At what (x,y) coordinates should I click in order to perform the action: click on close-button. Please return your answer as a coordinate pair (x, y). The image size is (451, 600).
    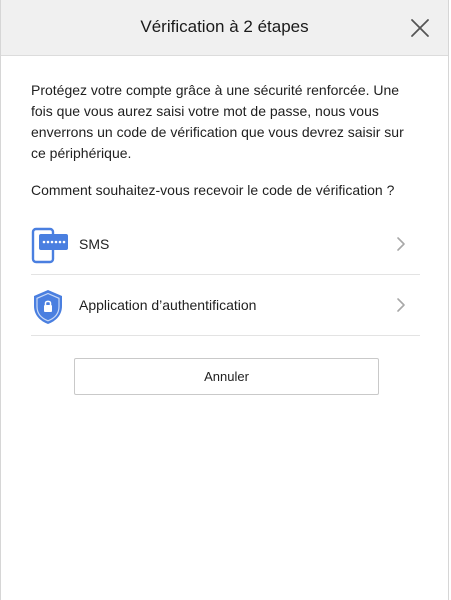
    Looking at the image, I should click on (420, 28).